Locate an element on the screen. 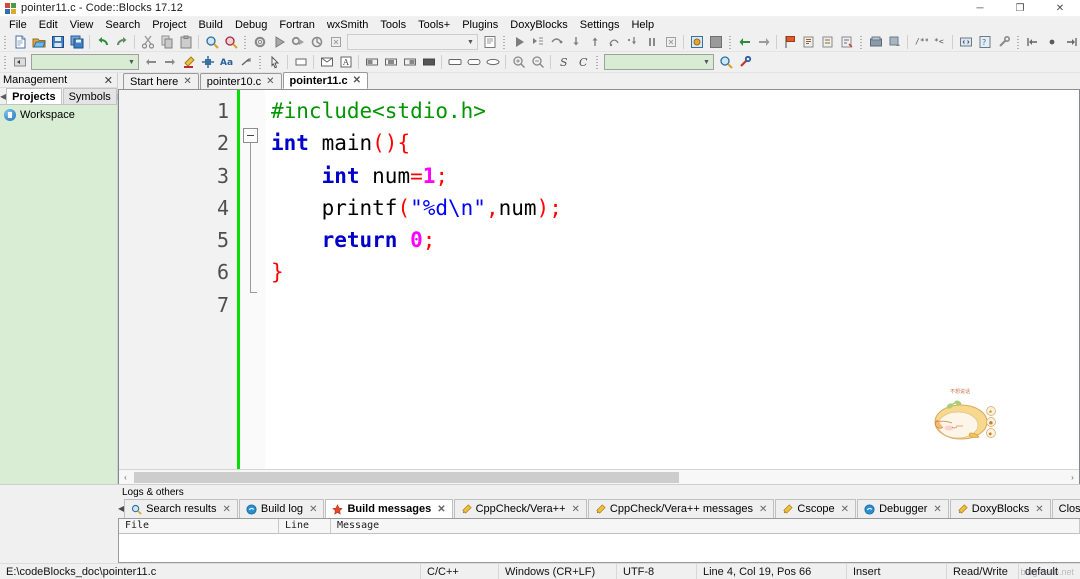 The image size is (1080, 579). dialog-icon is located at coordinates (326, 62).